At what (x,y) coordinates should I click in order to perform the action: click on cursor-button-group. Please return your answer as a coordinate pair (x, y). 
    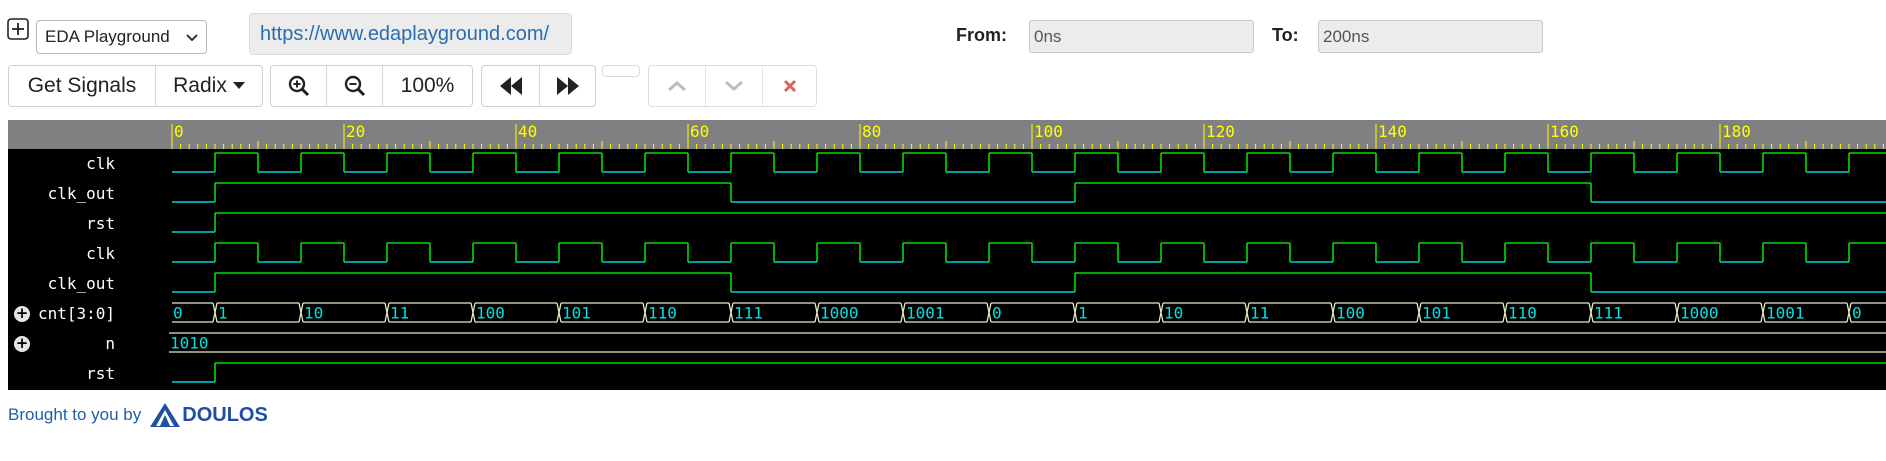
    Looking at the image, I should click on (732, 86).